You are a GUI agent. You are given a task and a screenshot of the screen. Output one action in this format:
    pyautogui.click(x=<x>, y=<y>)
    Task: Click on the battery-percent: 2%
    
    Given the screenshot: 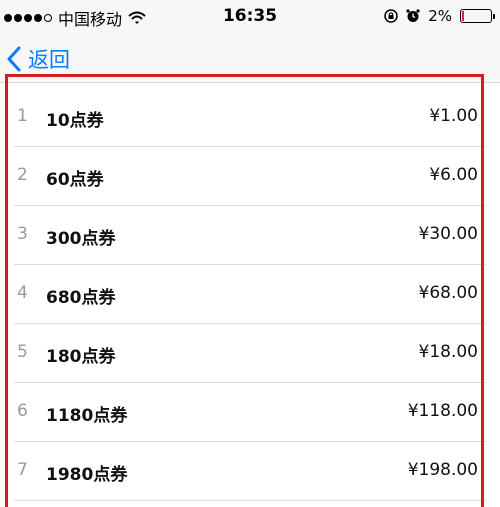 What is the action you would take?
    pyautogui.click(x=440, y=16)
    